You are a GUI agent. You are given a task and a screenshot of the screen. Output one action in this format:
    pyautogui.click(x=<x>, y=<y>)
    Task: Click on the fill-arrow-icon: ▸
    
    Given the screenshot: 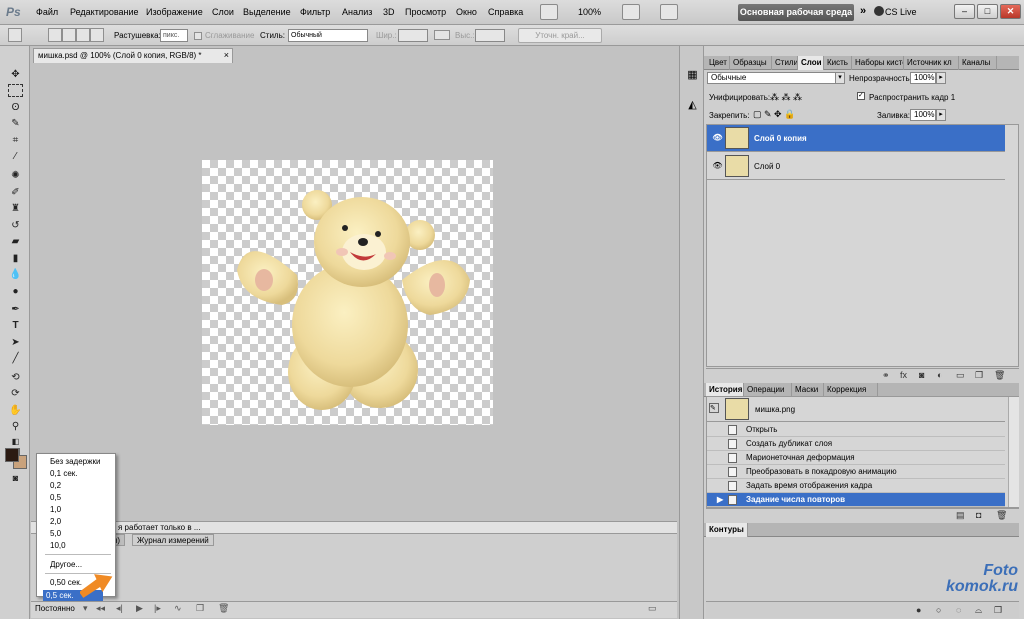 What is the action you would take?
    pyautogui.click(x=941, y=115)
    